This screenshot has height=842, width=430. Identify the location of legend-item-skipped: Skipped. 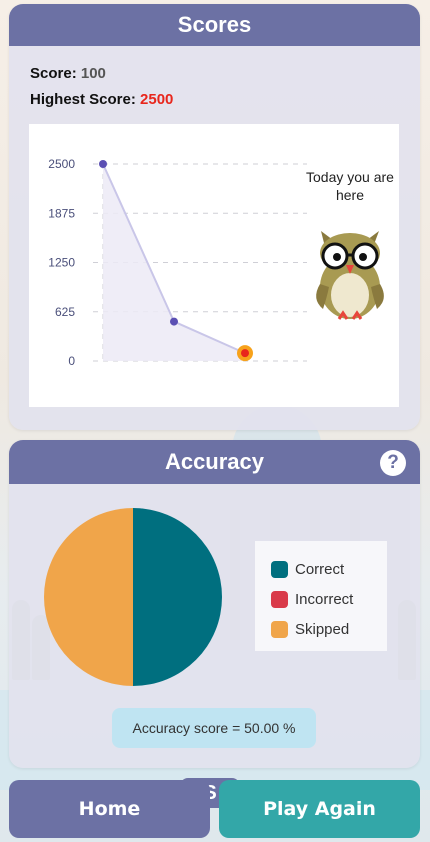
(329, 629).